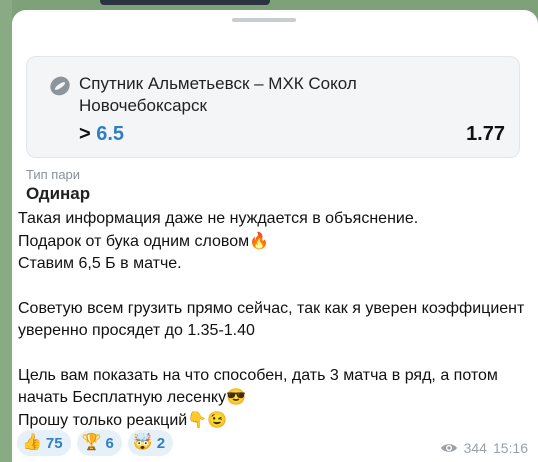 This screenshot has height=462, width=538. I want to click on reaction-trophy: 🏆 6, so click(99, 443).